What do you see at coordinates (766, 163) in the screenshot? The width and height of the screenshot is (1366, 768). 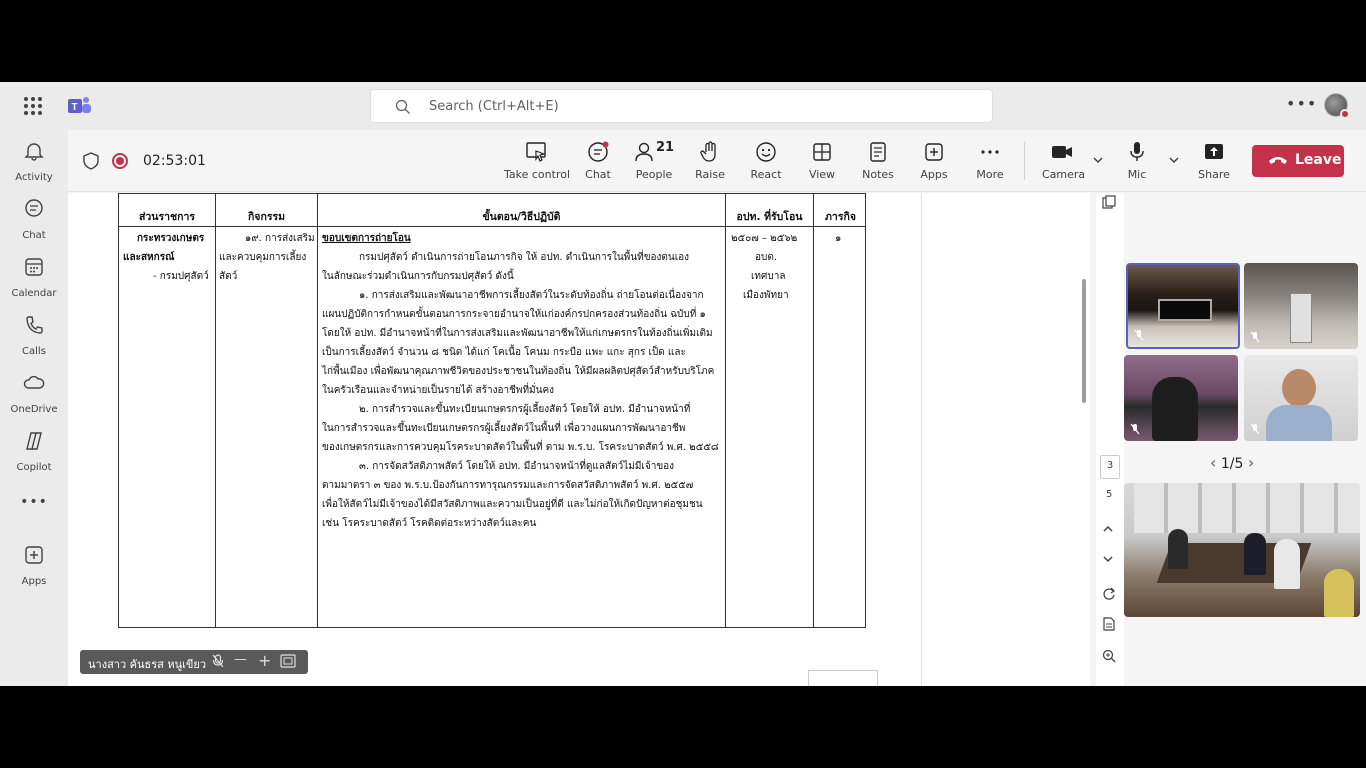 I see `react-button: React` at bounding box center [766, 163].